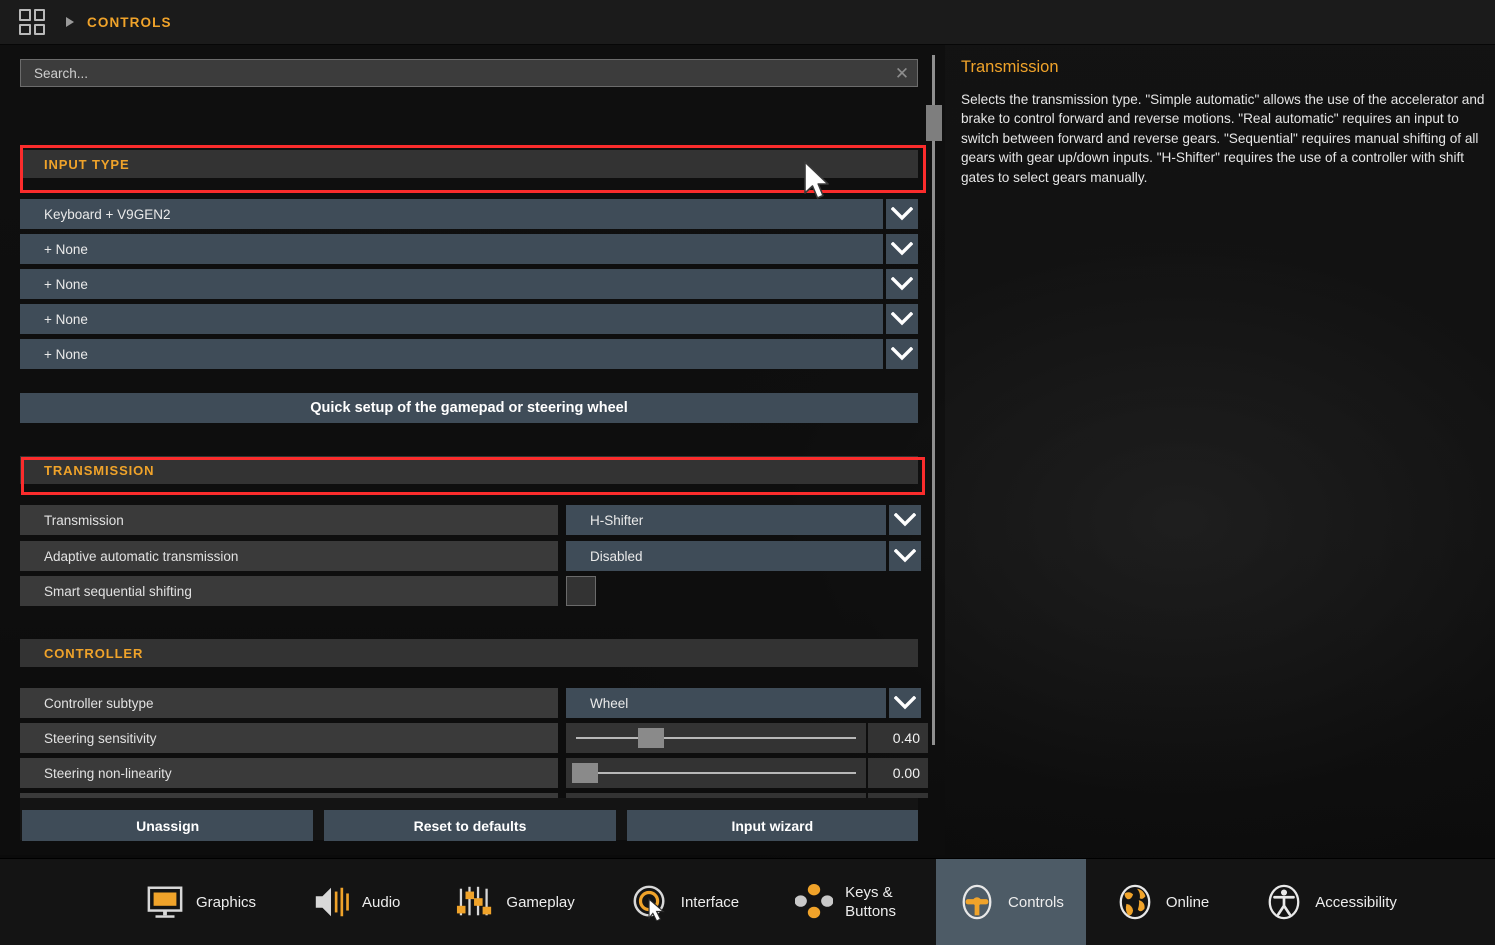  What do you see at coordinates (289, 556) in the screenshot?
I see `row-label: Adaptive automatic transmission` at bounding box center [289, 556].